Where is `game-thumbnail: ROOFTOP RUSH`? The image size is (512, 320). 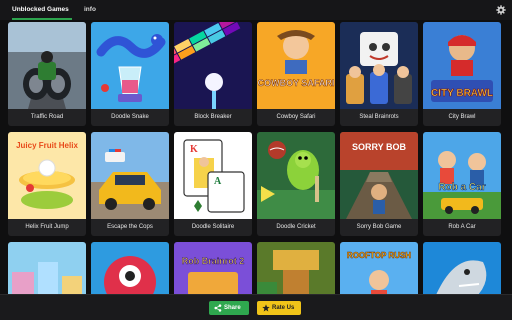
game-thumbnail: ROOFTOP RUSH is located at coordinates (379, 268).